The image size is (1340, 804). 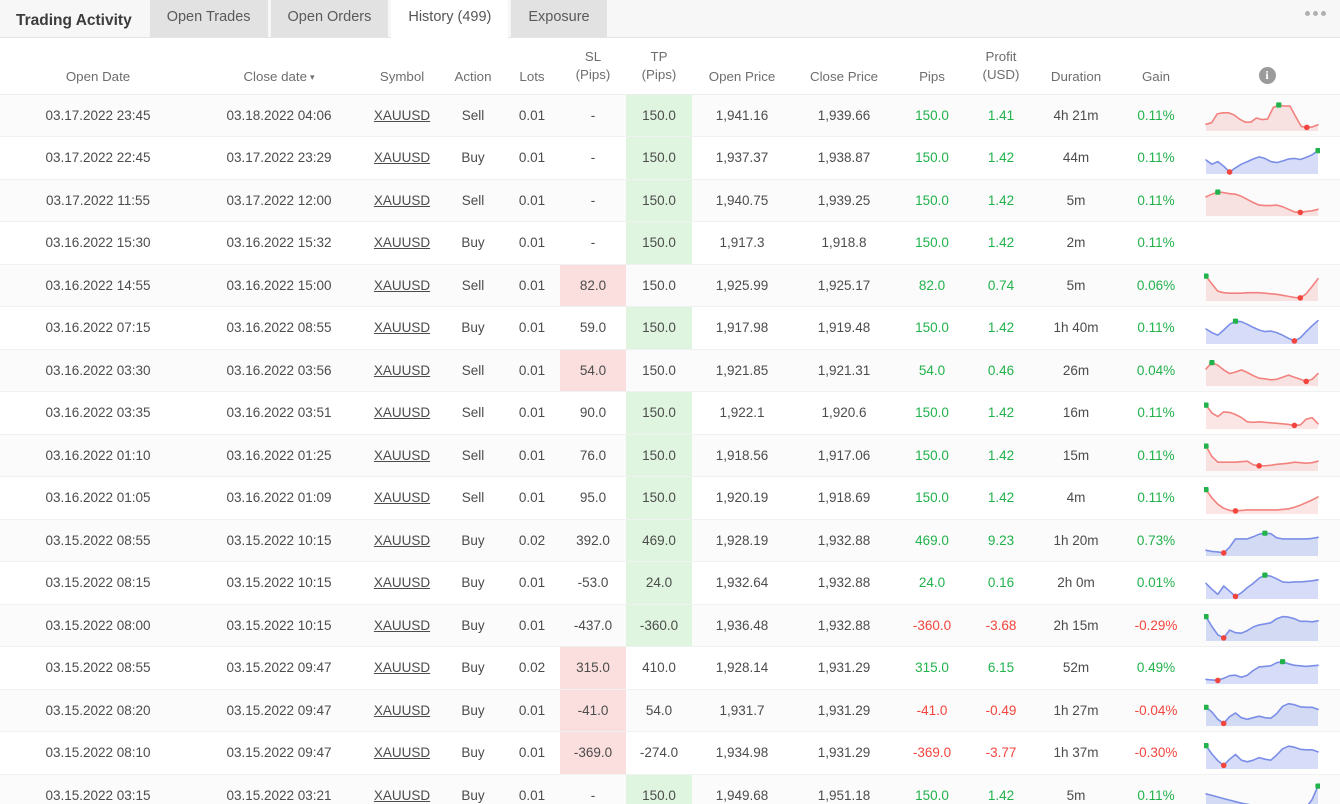 What do you see at coordinates (1001, 66) in the screenshot?
I see `column-header-profit: Profit (USD)` at bounding box center [1001, 66].